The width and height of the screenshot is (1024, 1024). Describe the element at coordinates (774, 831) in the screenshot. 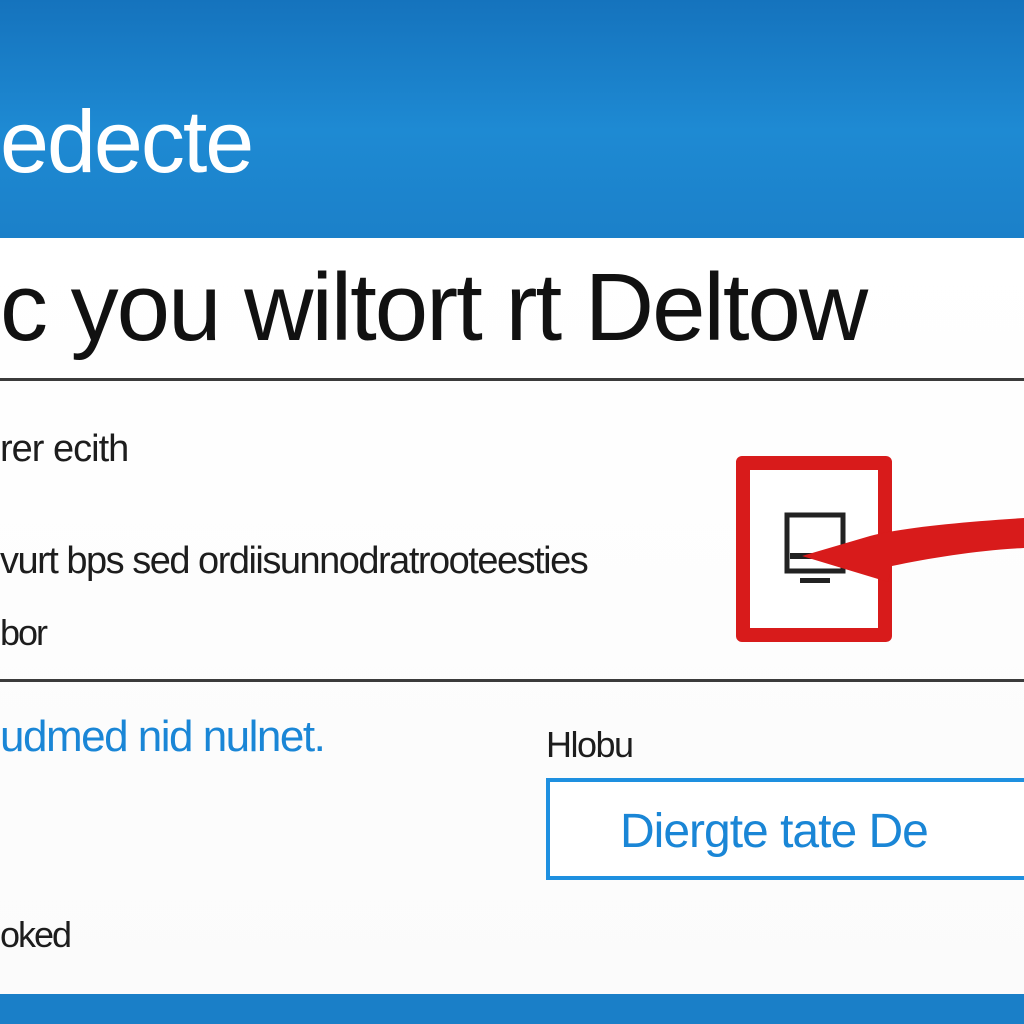

I see `action-button-label: Diergte tate De` at that location.